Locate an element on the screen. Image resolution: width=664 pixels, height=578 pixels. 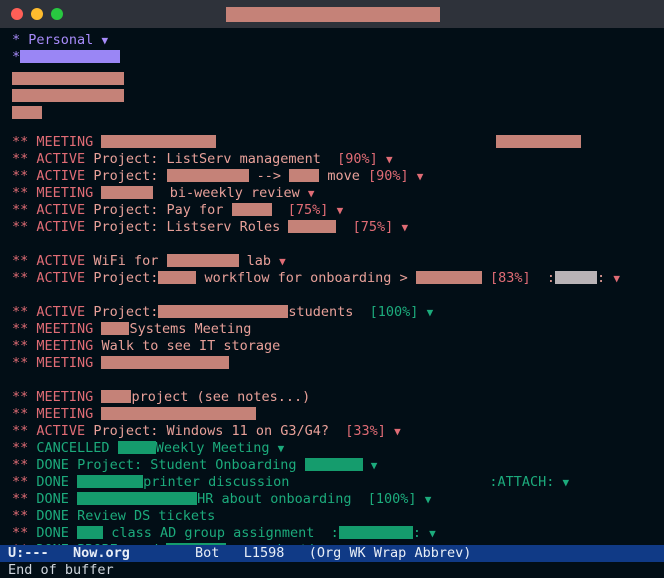
org-heading-active: ** ACTIVE WiFi for lab ▼ is located at coordinates (332, 261).